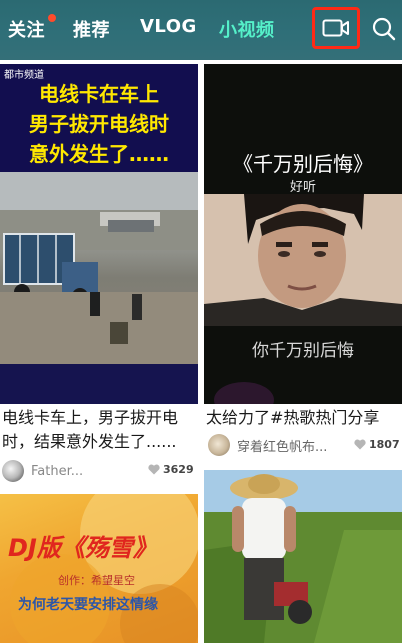 The height and width of the screenshot is (643, 402). I want to click on video-camera-icon, so click(335, 28).